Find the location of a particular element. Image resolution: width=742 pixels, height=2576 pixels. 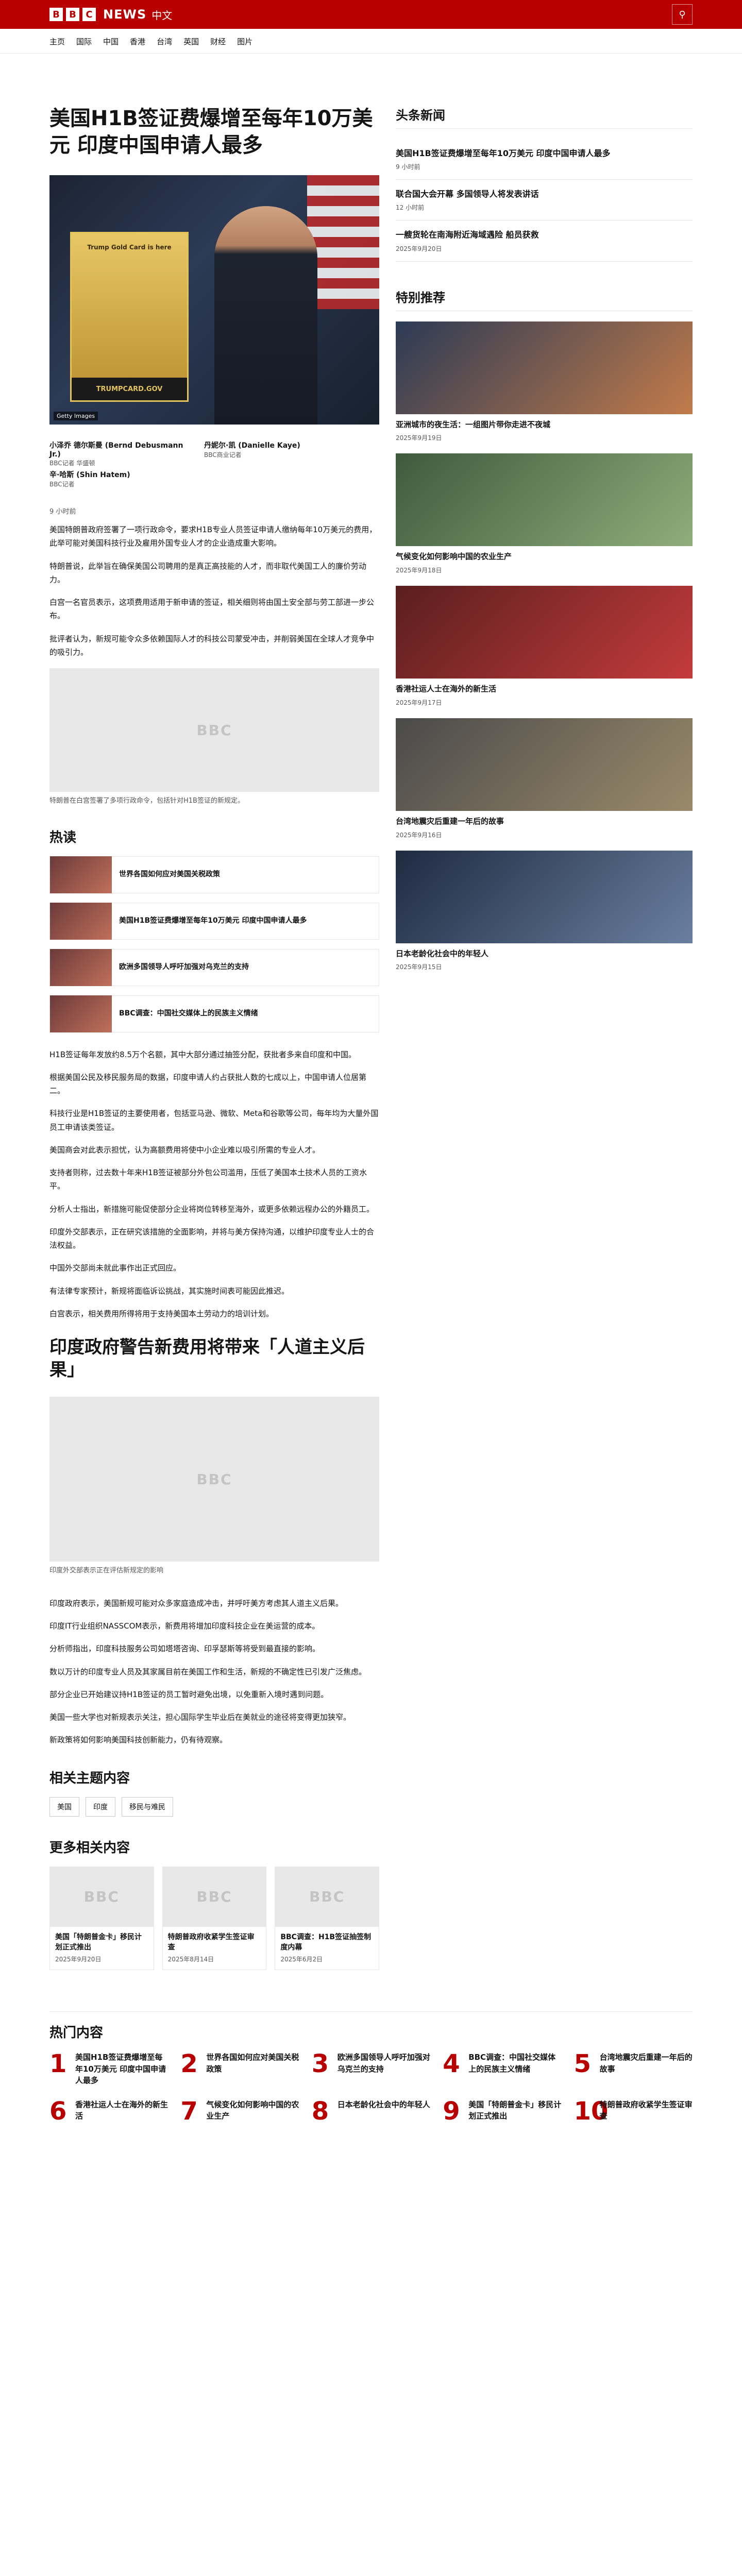

more-card: BBC BBC调查：H1B签证抽签制度内幕 2025年6月2日 is located at coordinates (327, 1918).